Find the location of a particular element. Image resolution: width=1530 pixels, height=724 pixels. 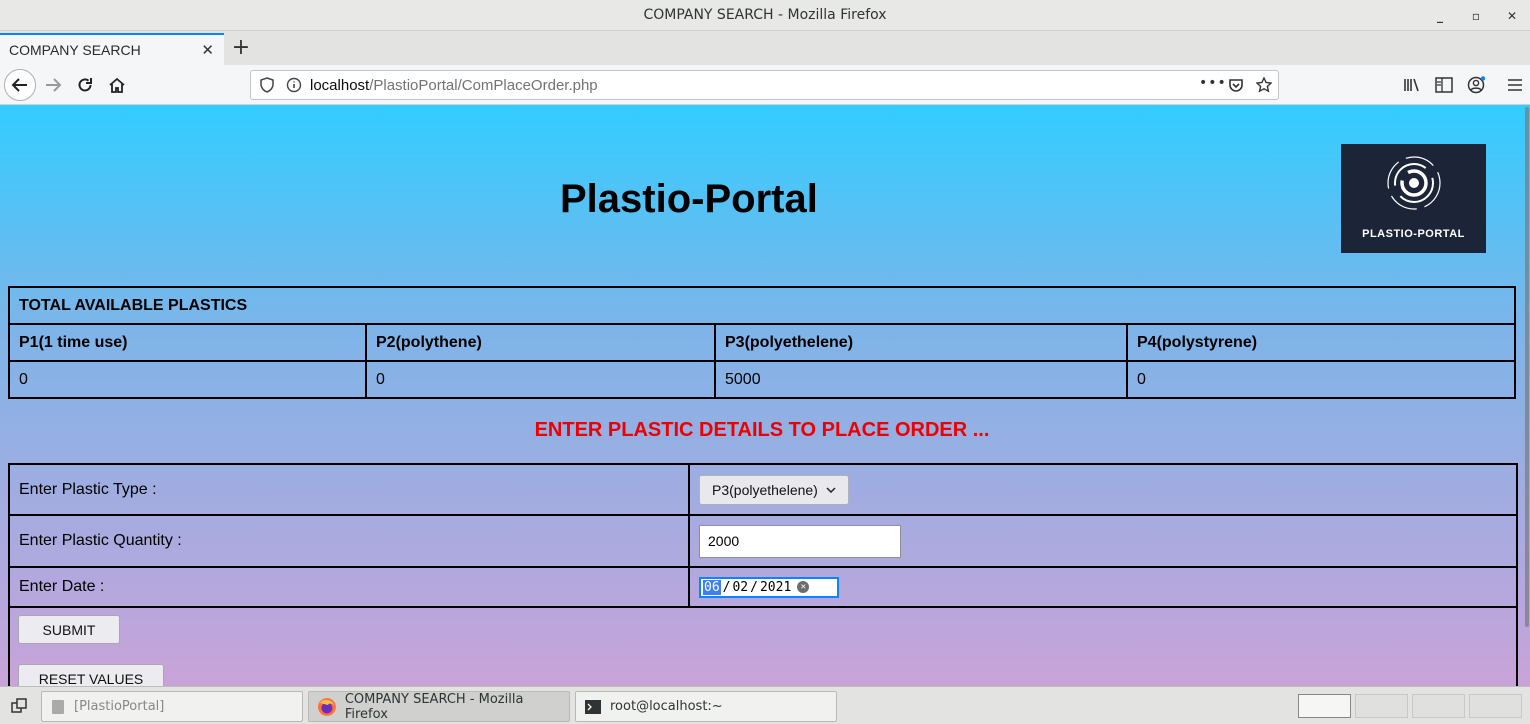

file-manager-icon is located at coordinates (58, 706).